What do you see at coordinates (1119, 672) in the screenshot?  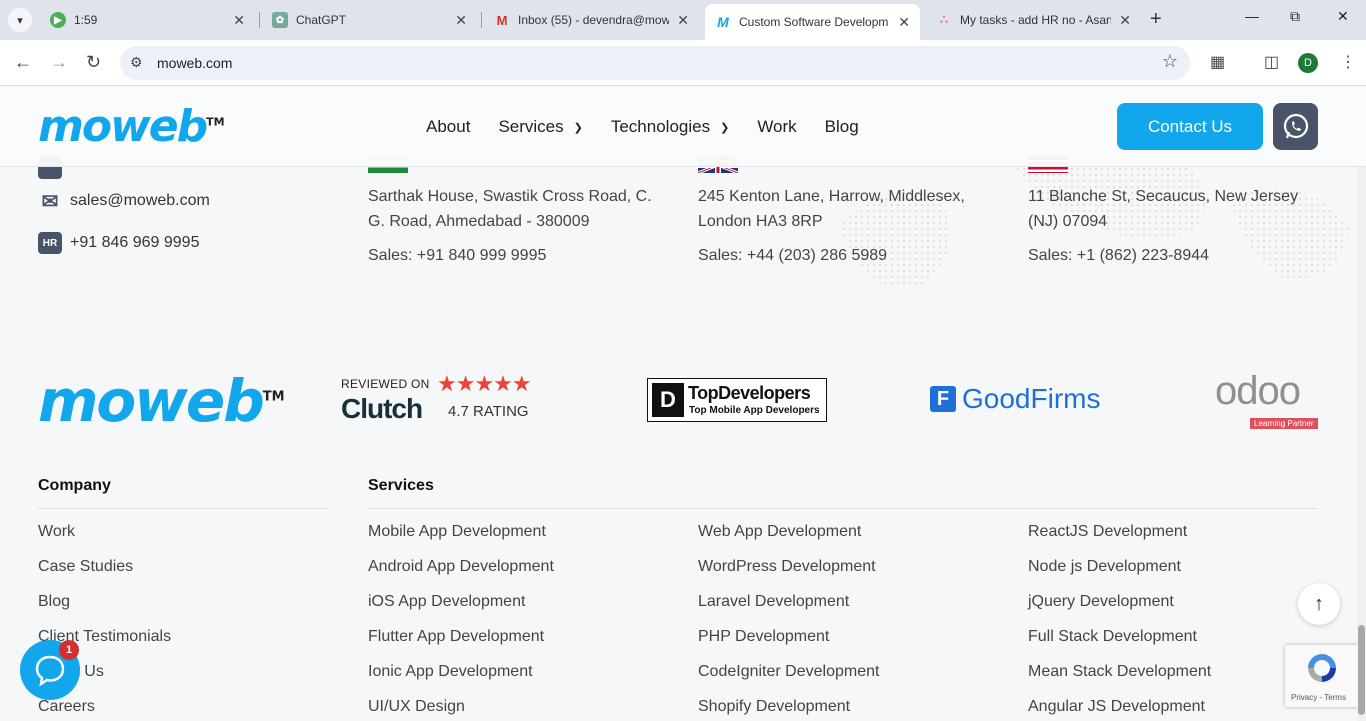 I see `service-link: Mean Stack Development` at bounding box center [1119, 672].